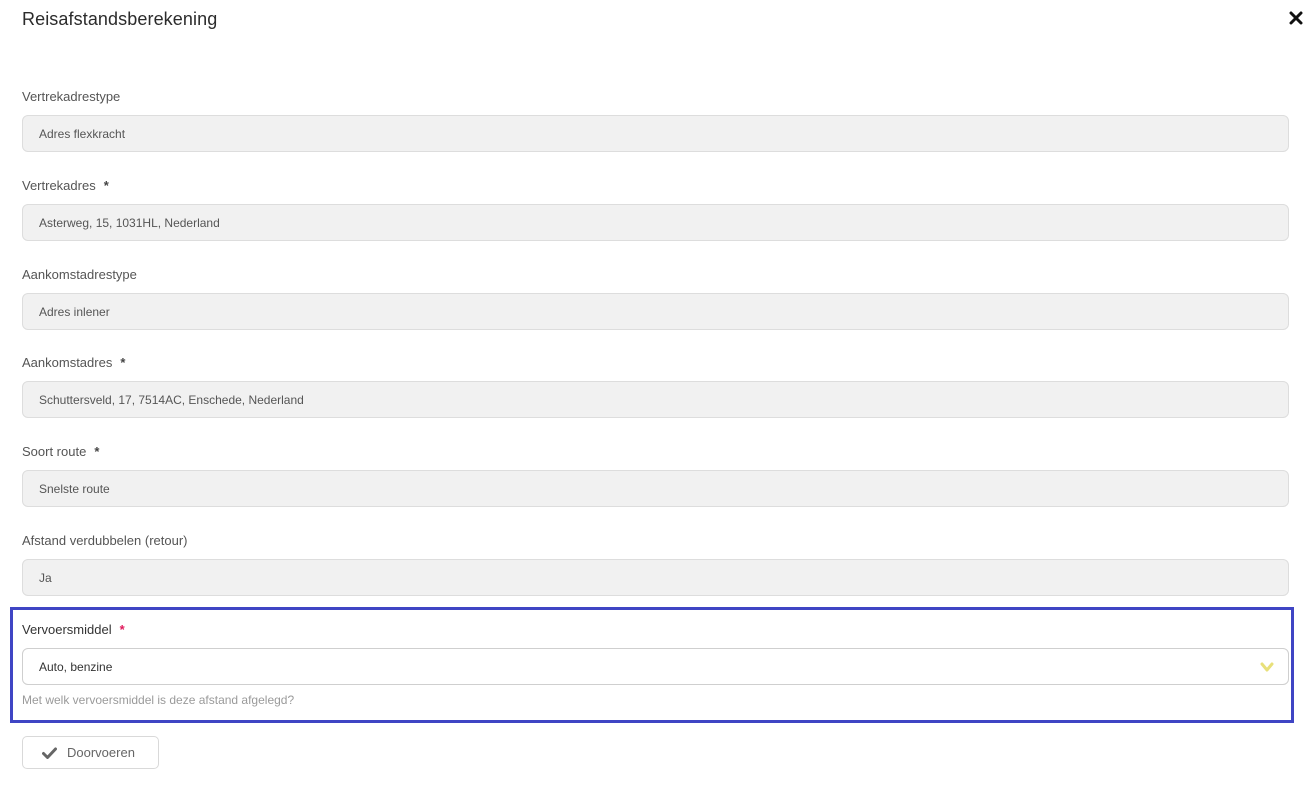 The height and width of the screenshot is (785, 1304). What do you see at coordinates (79, 274) in the screenshot?
I see `field-label: Aankomstadrestype` at bounding box center [79, 274].